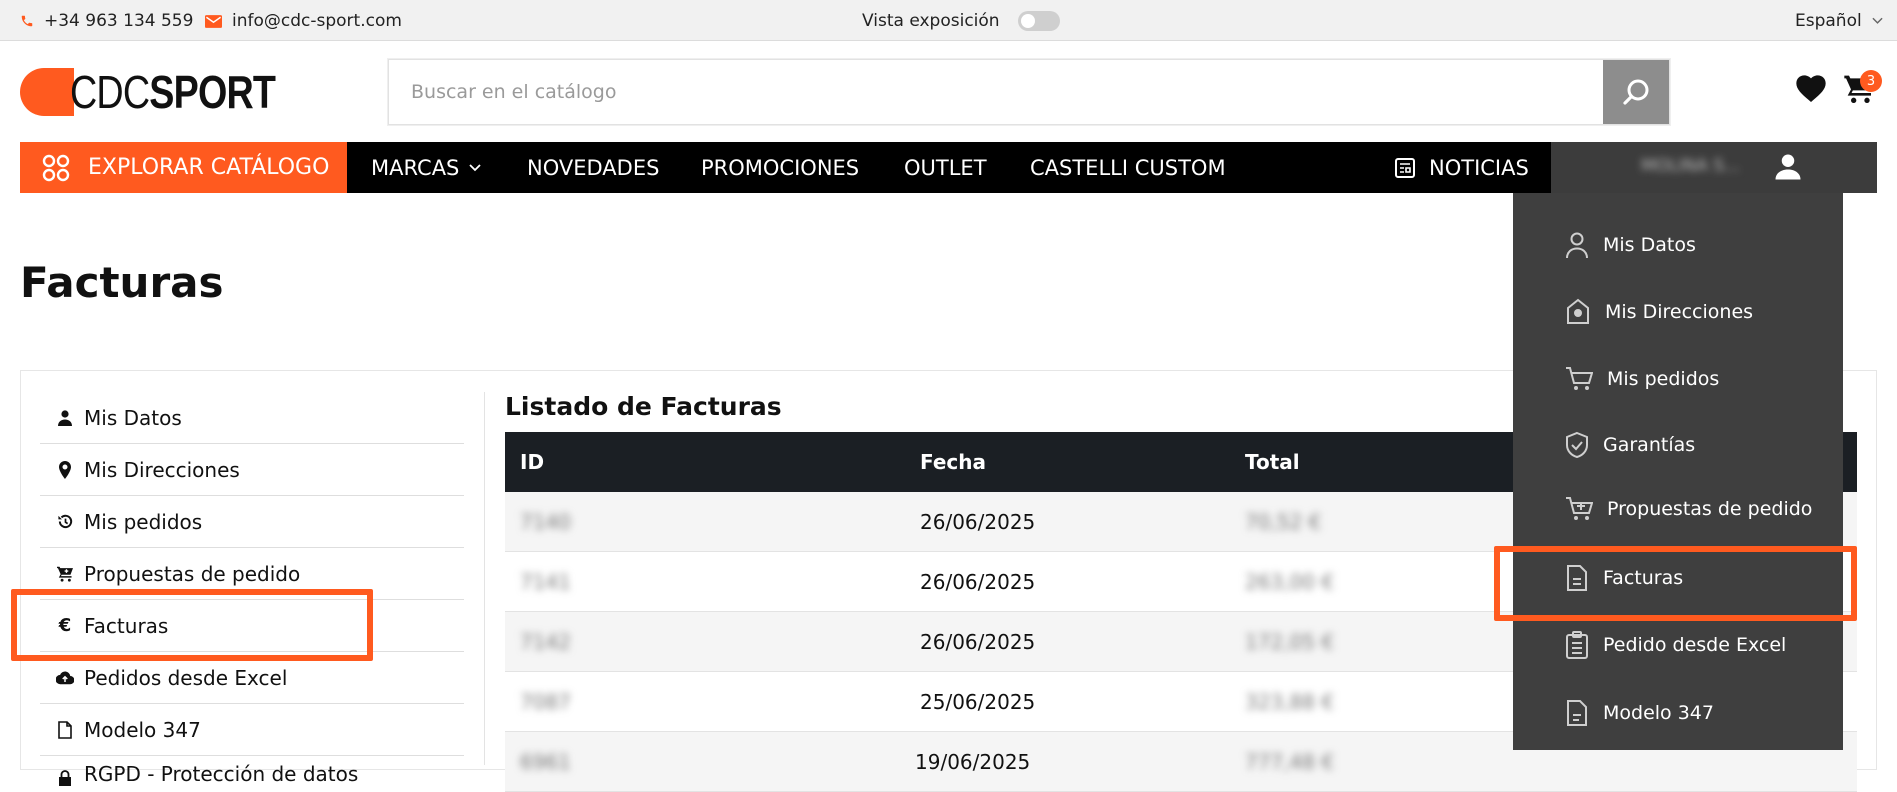  I want to click on search-button, so click(1636, 92).